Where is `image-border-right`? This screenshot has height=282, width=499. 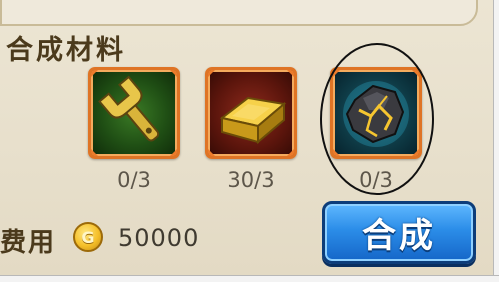
image-border-right is located at coordinates (496, 140).